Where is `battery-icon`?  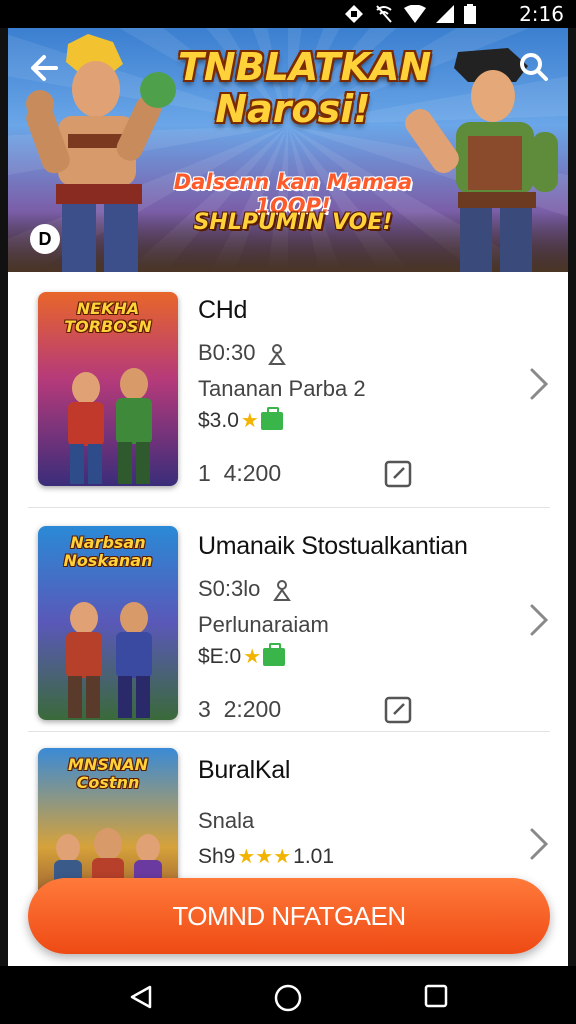
battery-icon is located at coordinates (470, 14).